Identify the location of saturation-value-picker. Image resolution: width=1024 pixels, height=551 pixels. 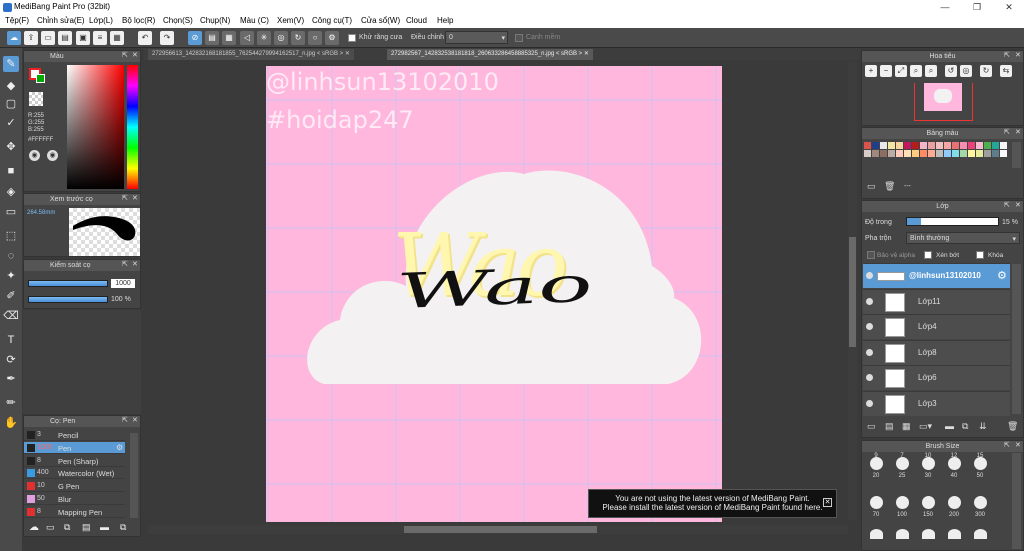
(95, 127).